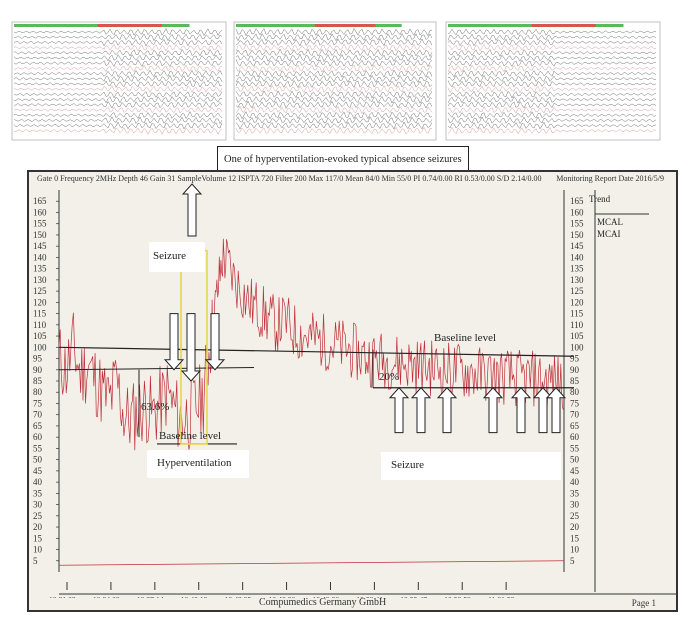 The image size is (700, 630). I want to click on y-tick-label-left: 75, so click(38, 403).